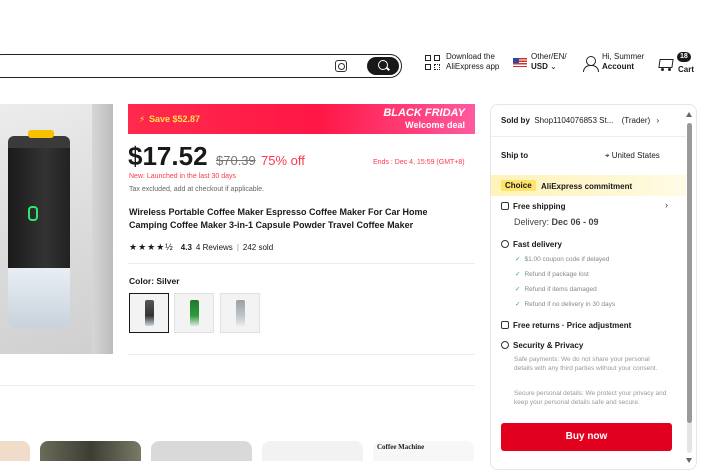  I want to click on sold-count: 242 sold, so click(258, 247).